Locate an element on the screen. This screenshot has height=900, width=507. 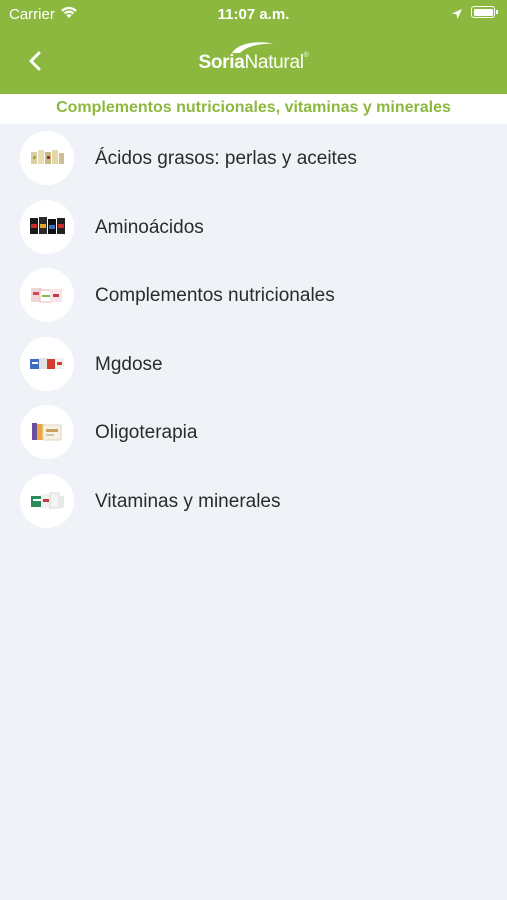
clock: 11:07 a.m. is located at coordinates (253, 14).